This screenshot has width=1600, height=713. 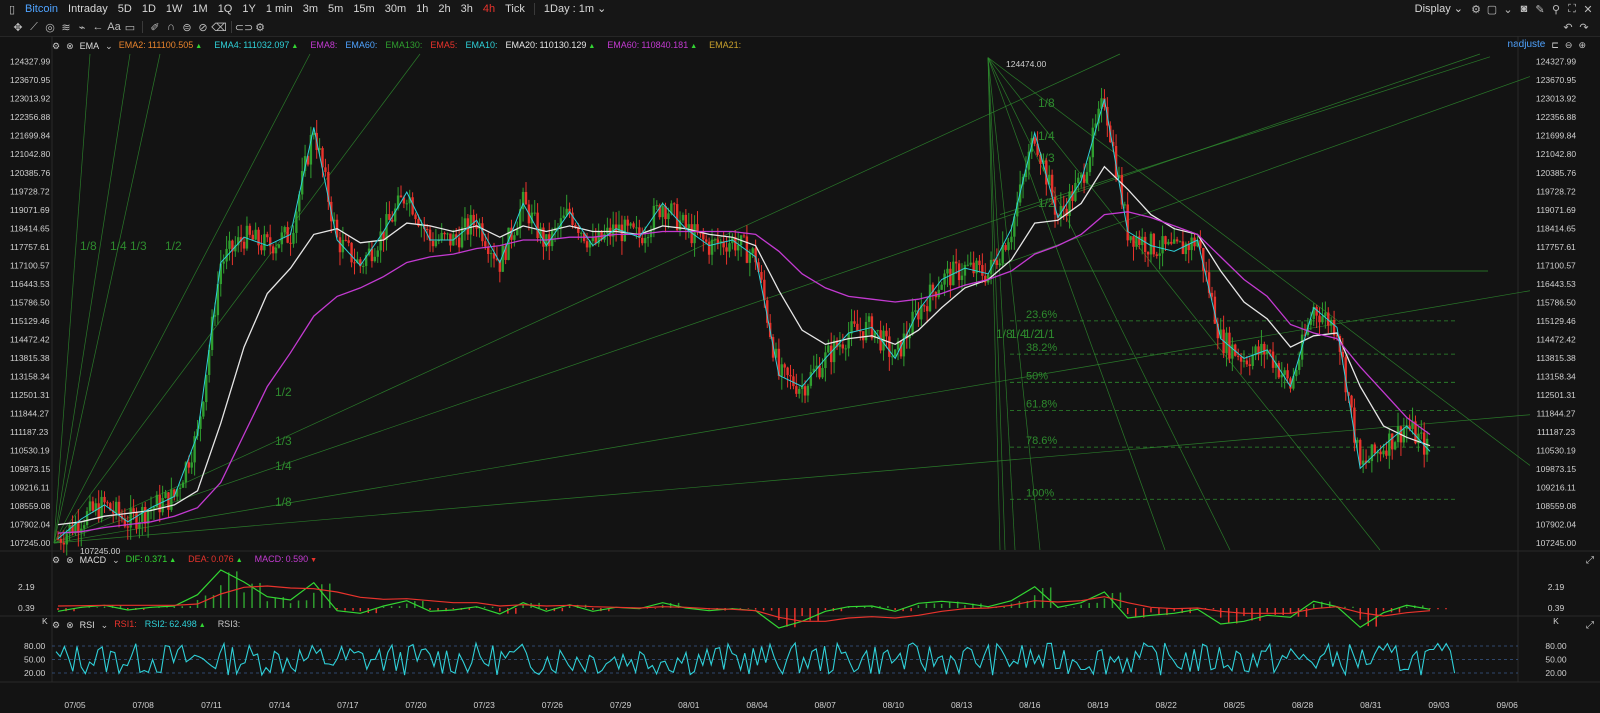 I want to click on macd-unit-left: K, so click(x=45, y=621).